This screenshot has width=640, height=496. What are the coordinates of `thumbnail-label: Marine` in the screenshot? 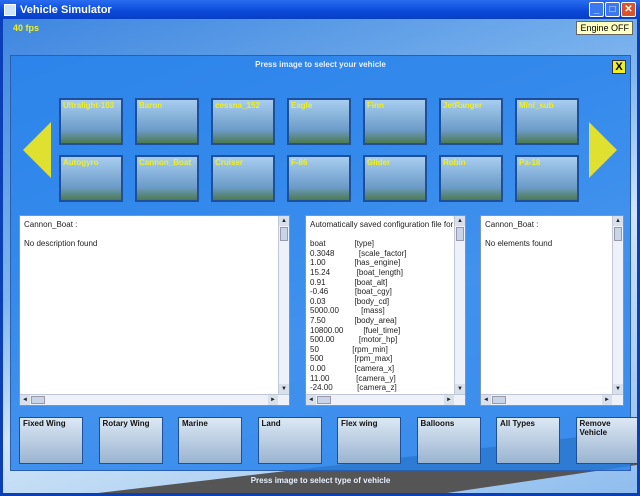 It's located at (195, 423).